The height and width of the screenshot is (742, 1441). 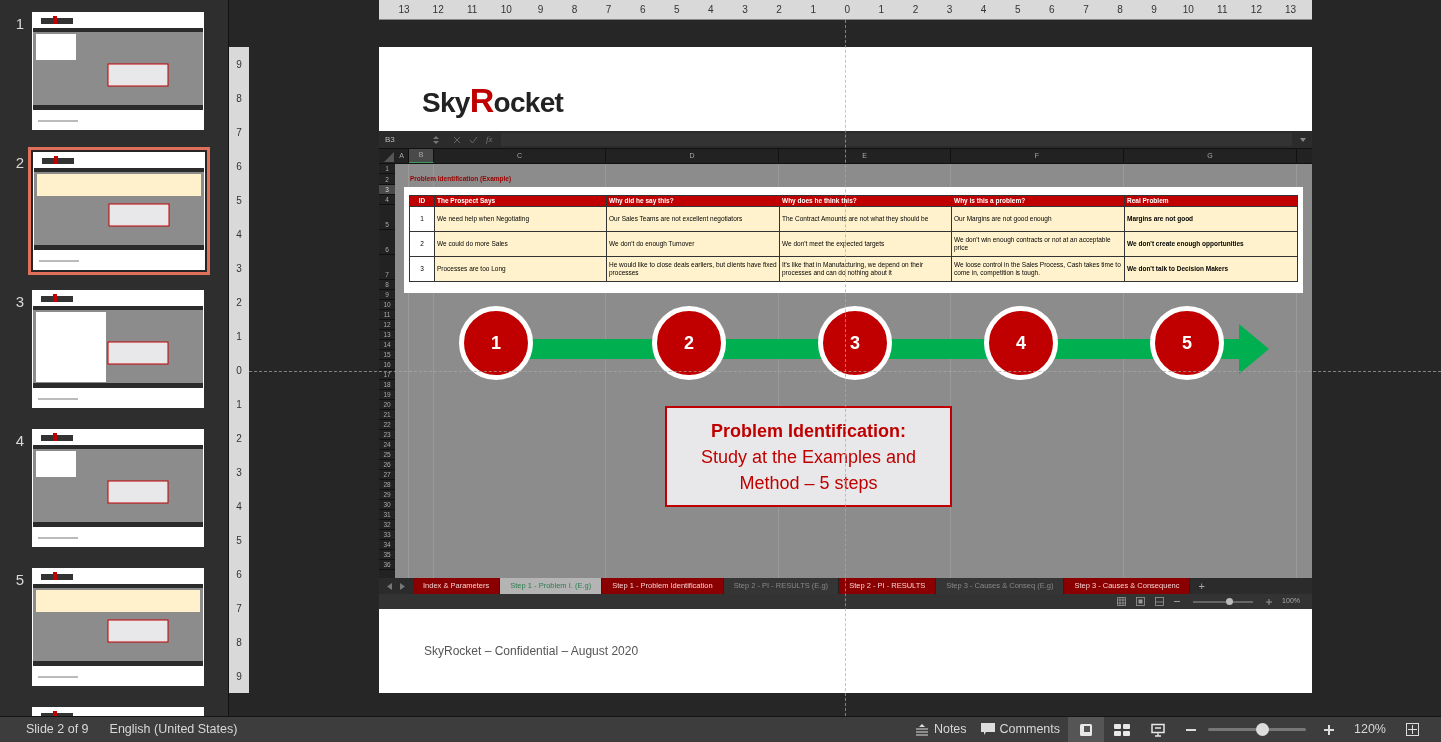 What do you see at coordinates (1201, 586) in the screenshot?
I see `add-sheet-button: +` at bounding box center [1201, 586].